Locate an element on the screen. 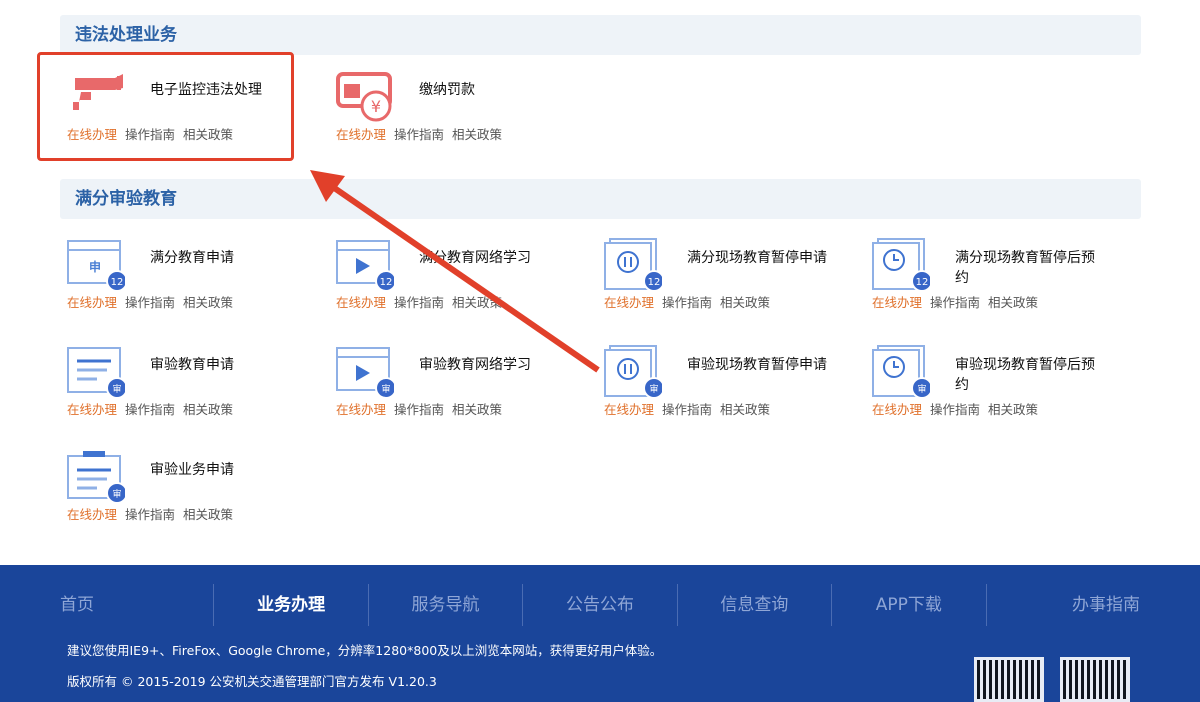  footer-nav-item: APP下载 is located at coordinates (908, 605).